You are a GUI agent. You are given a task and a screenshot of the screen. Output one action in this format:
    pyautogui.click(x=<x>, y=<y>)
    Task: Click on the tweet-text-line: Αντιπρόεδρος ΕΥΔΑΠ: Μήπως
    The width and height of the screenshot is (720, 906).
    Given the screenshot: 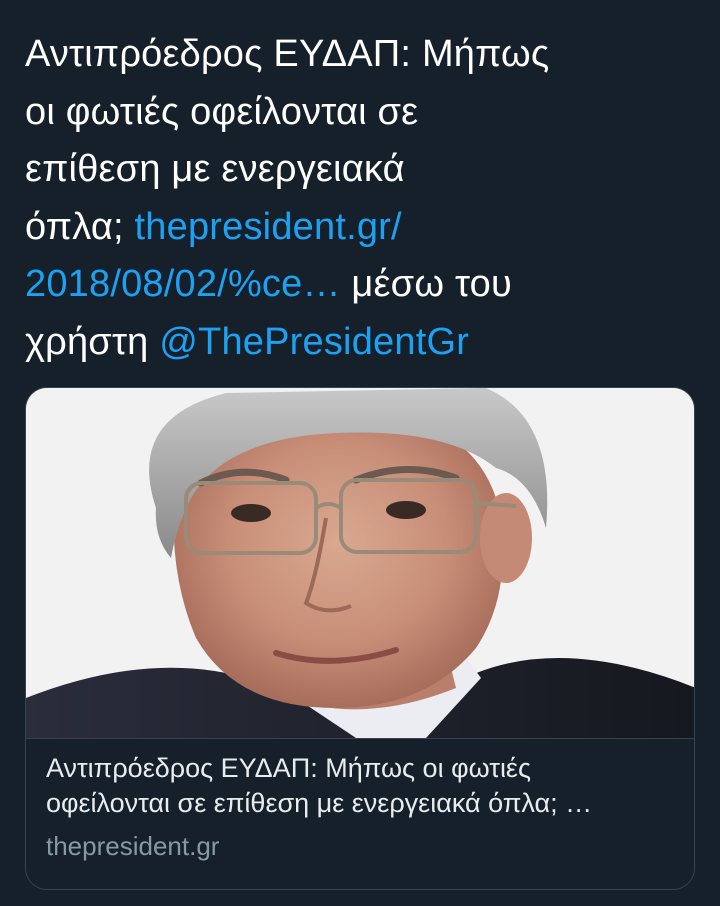 What is the action you would take?
    pyautogui.click(x=287, y=54)
    